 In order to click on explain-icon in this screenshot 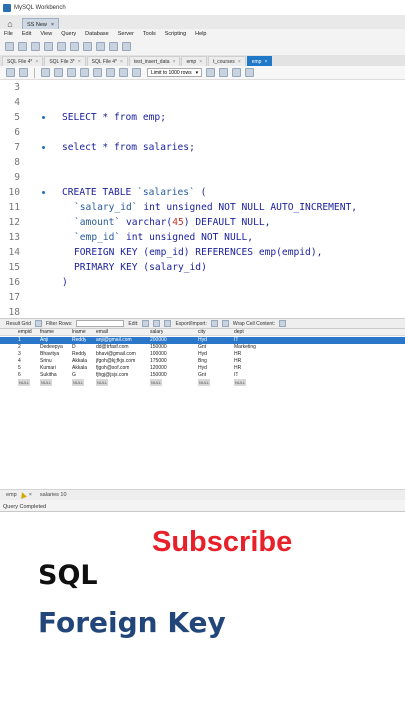, I will do `click(71, 72)`.